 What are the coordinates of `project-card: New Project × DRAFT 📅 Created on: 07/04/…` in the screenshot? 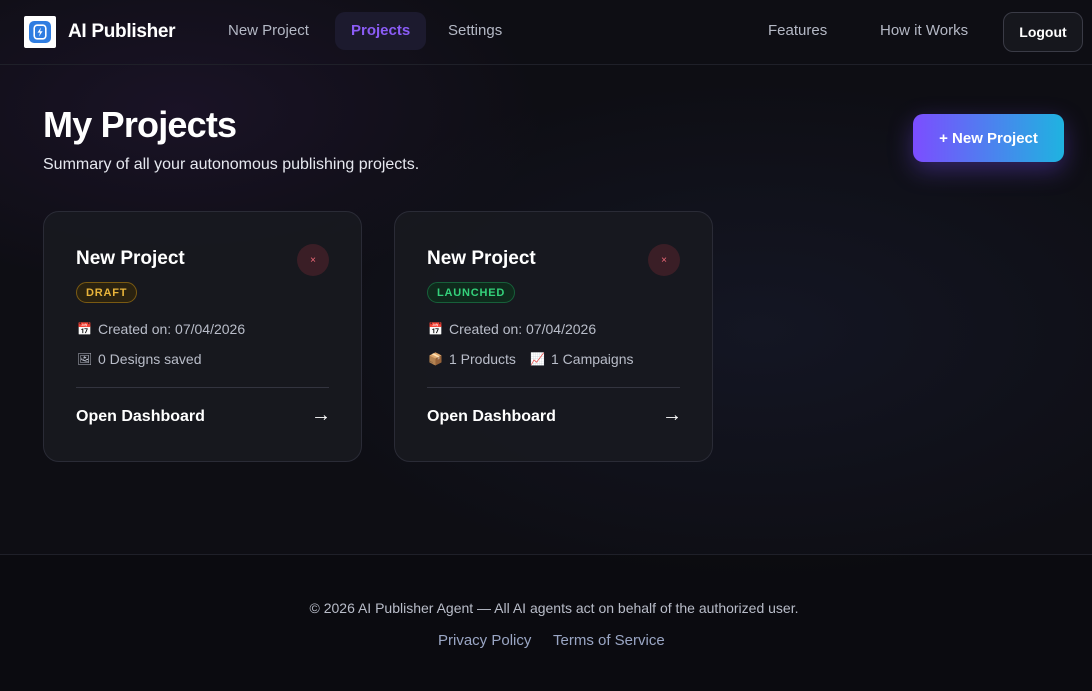 It's located at (202, 336).